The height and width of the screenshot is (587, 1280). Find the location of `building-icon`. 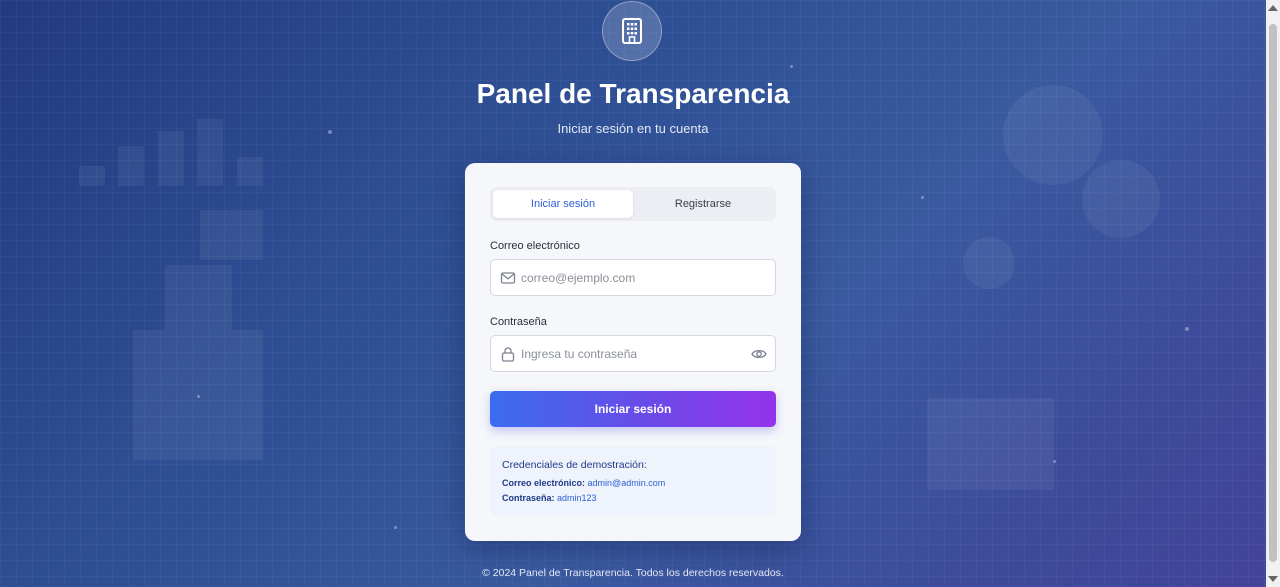

building-icon is located at coordinates (632, 31).